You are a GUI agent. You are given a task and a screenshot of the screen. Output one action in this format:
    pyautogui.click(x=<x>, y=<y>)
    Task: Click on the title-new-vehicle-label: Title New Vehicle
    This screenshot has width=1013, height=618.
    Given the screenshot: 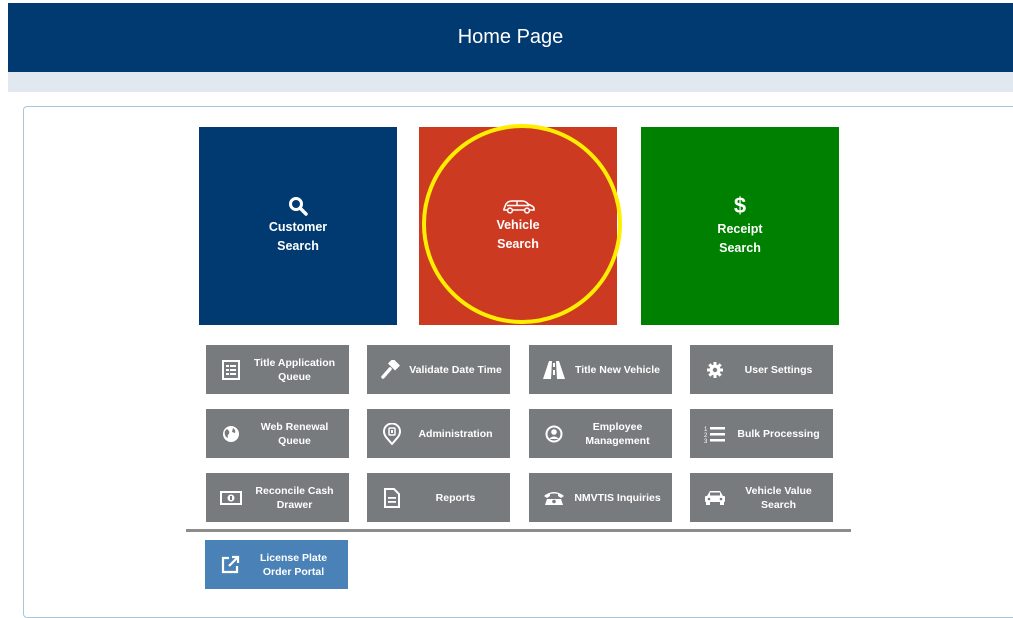 What is the action you would take?
    pyautogui.click(x=617, y=369)
    